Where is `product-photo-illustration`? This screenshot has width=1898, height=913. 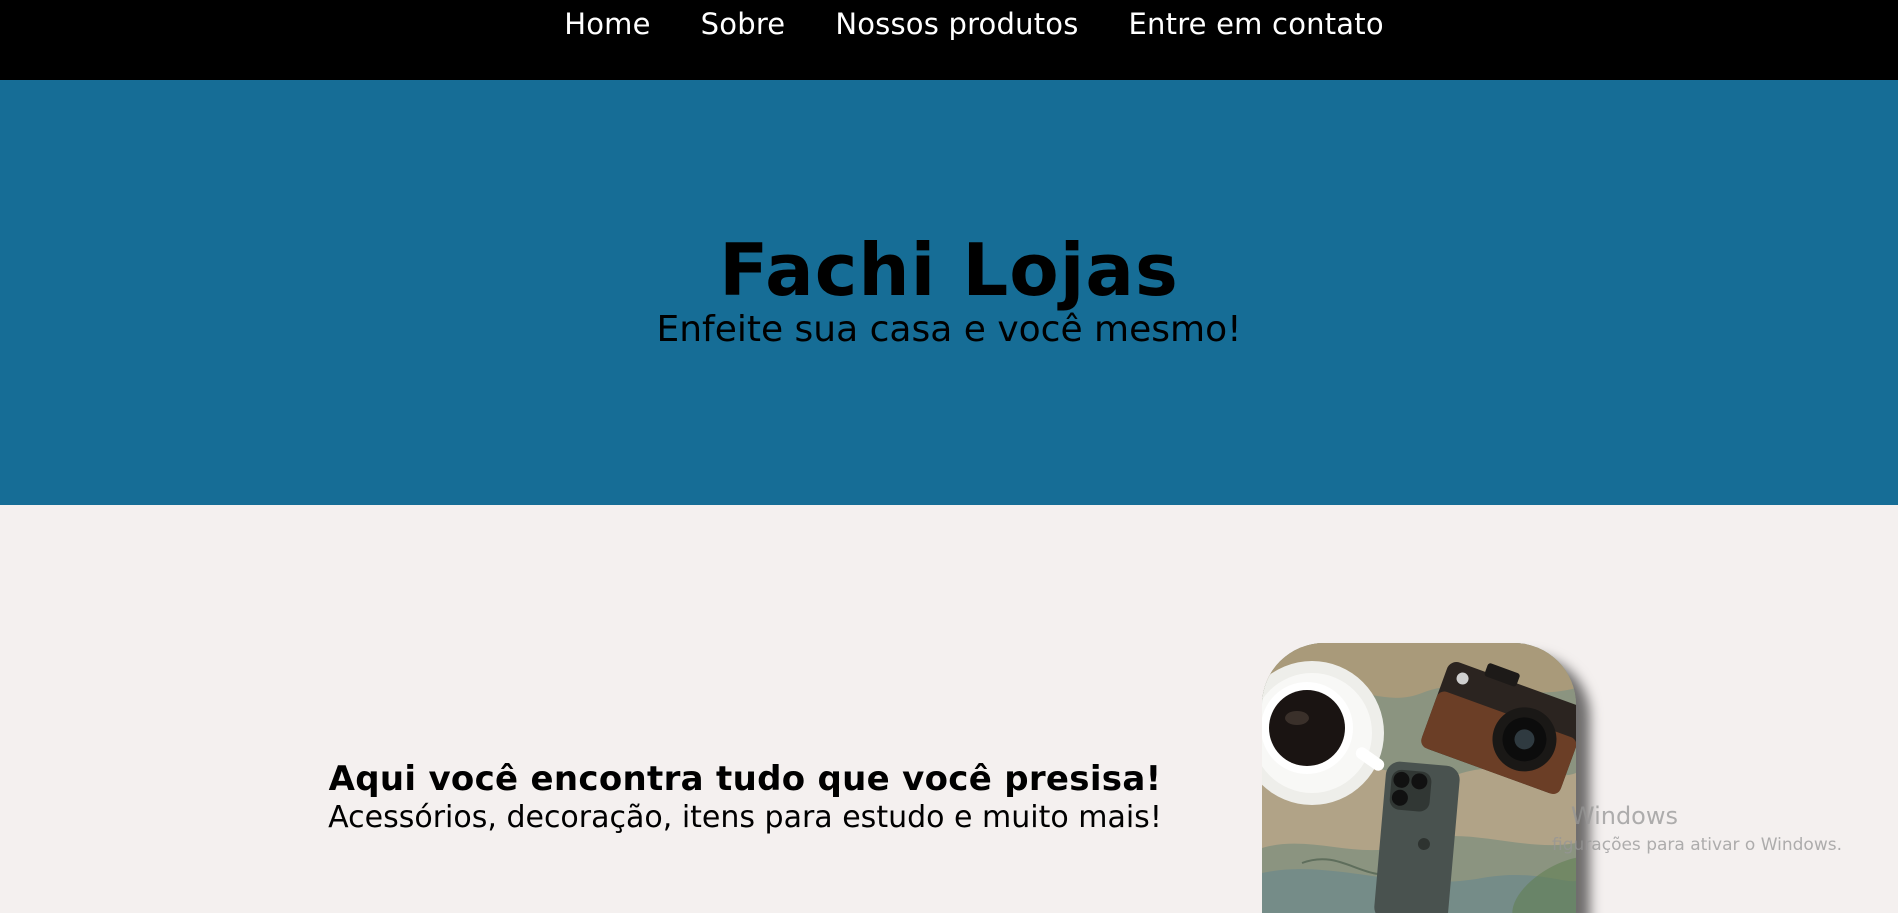 product-photo-illustration is located at coordinates (1419, 778).